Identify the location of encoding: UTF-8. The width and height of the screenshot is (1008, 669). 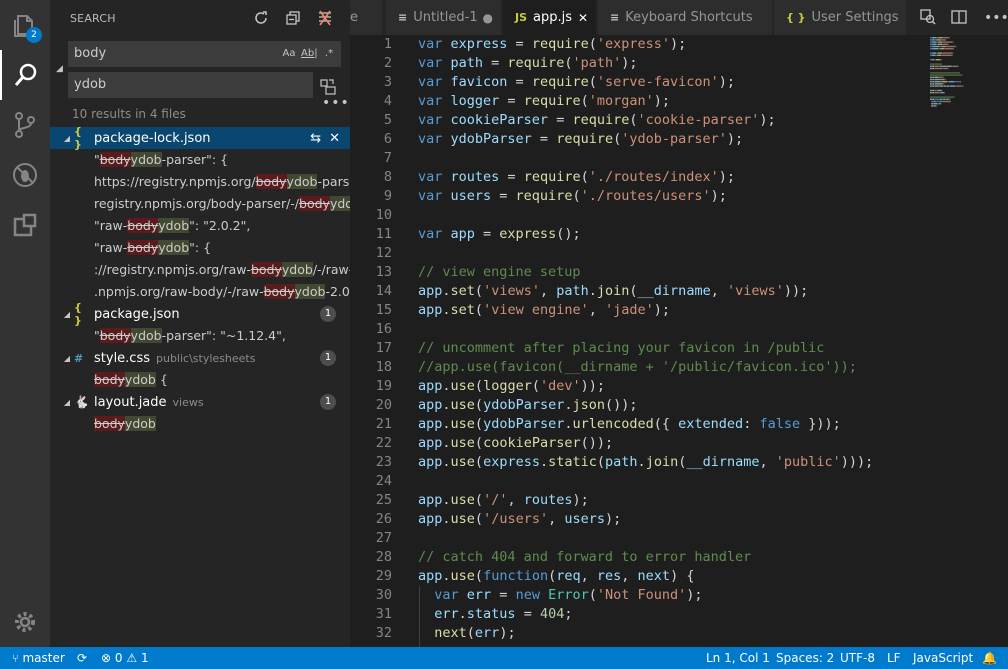
(857, 658).